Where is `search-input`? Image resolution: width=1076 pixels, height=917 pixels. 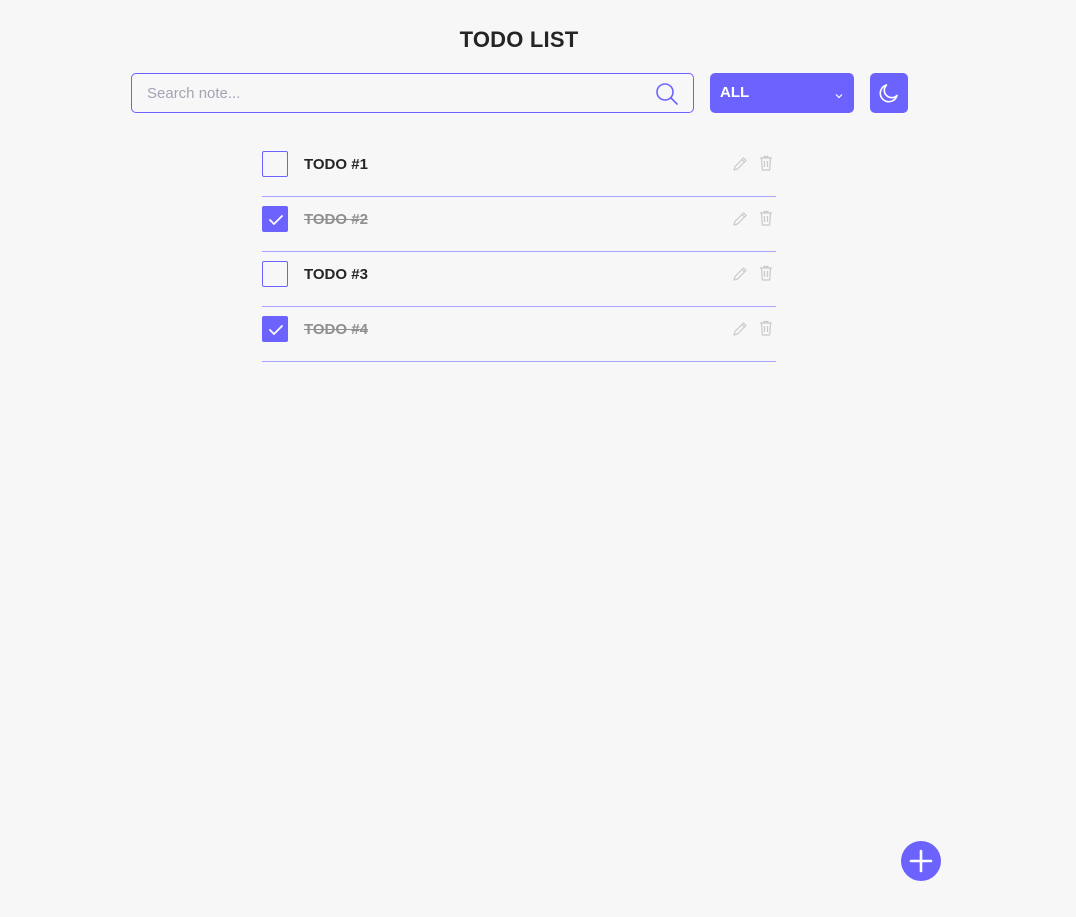
search-input is located at coordinates (392, 93).